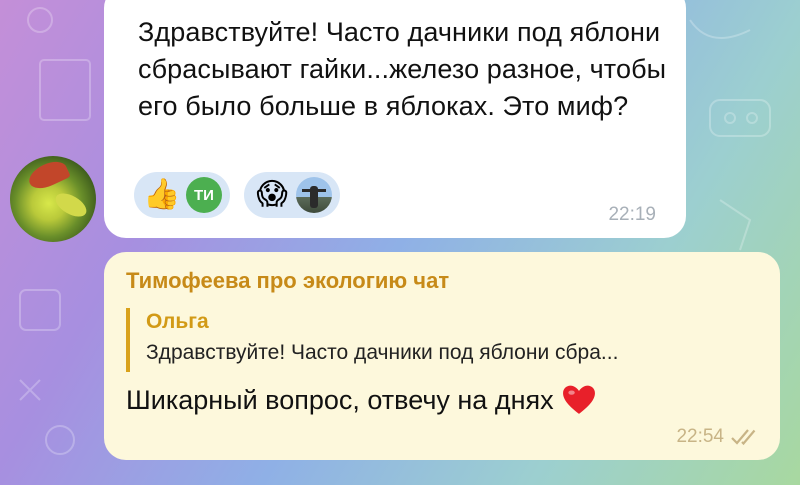 The height and width of the screenshot is (485, 800). I want to click on scream-face-icon: 😱, so click(272, 194).